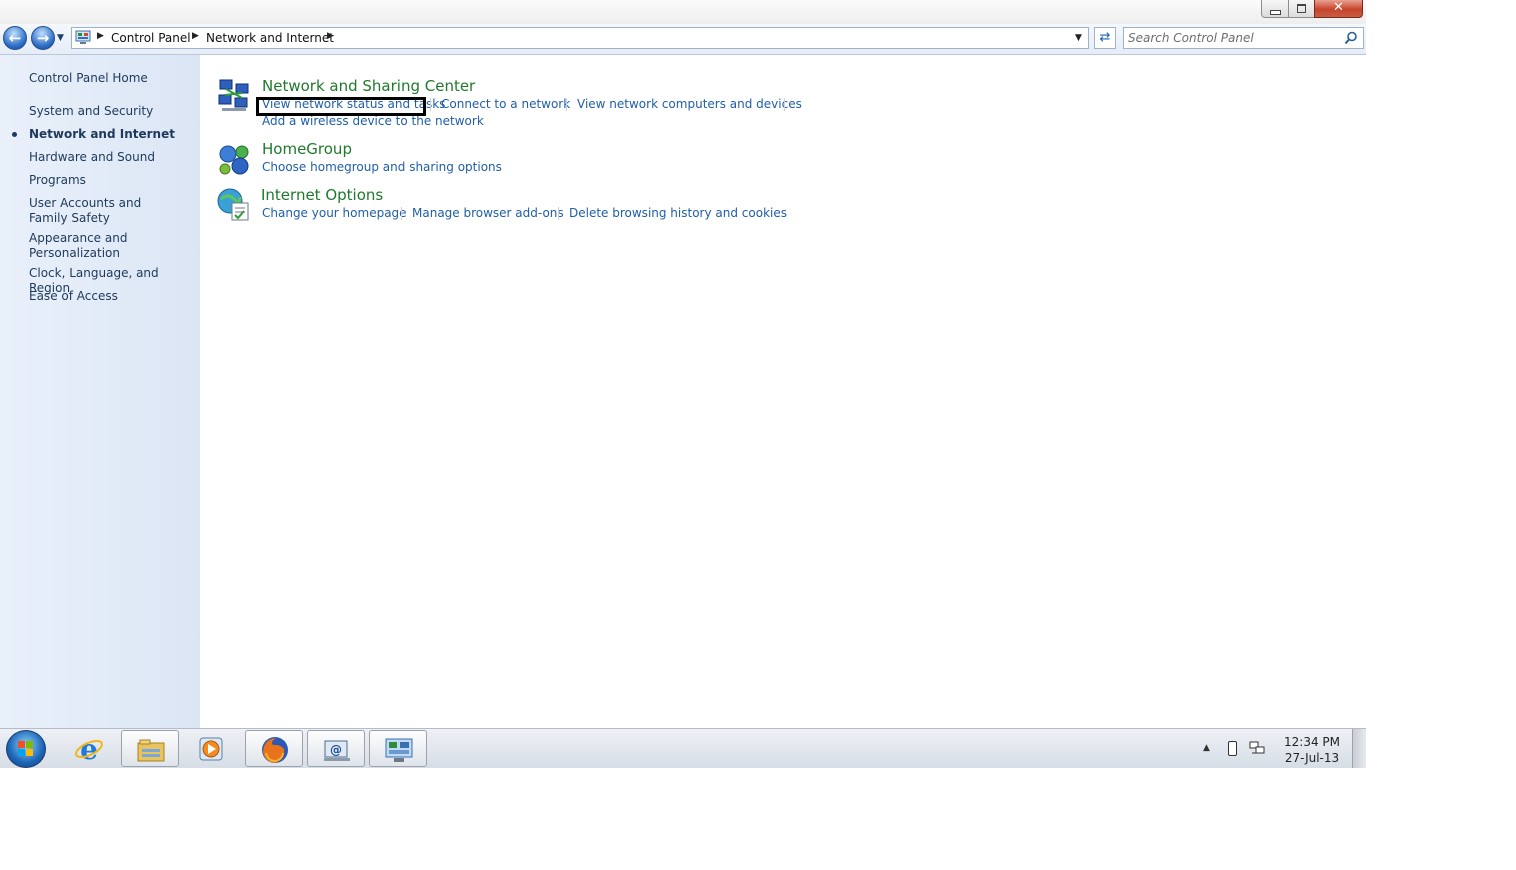 The height and width of the screenshot is (870, 1516). I want to click on search-box, so click(1243, 38).